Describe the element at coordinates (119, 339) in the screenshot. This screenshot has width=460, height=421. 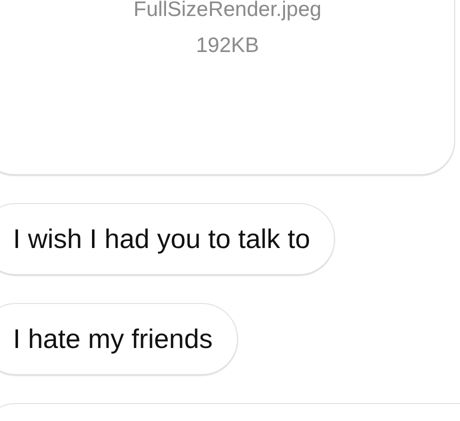
I see `message-bubble: I hate my friends` at that location.